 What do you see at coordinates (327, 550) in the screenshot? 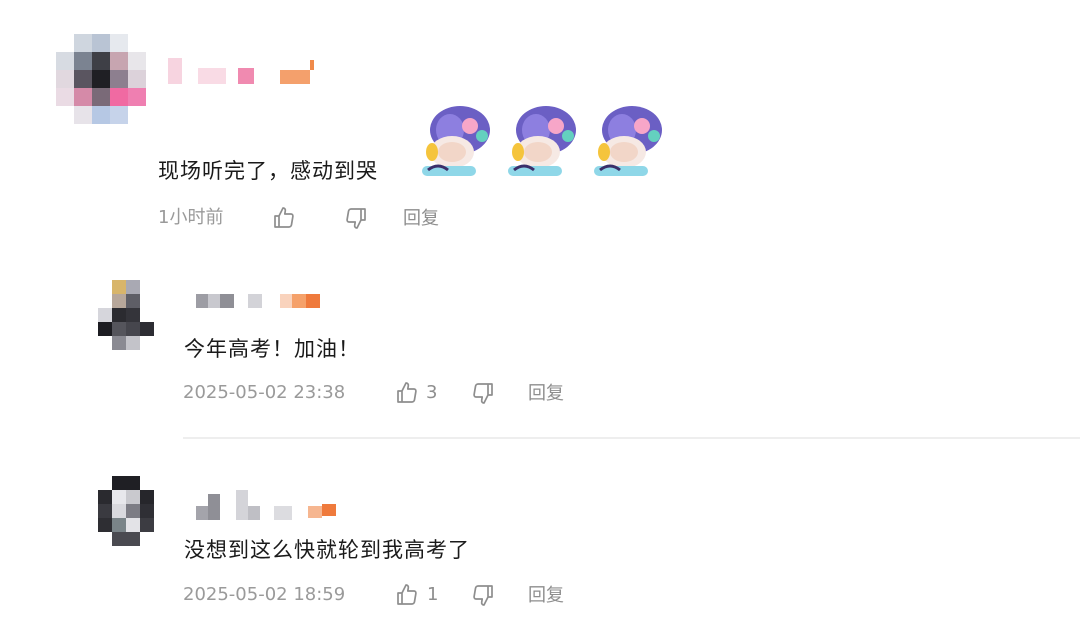
I see `comment-text: 没想到这么快就轮到我高考了` at bounding box center [327, 550].